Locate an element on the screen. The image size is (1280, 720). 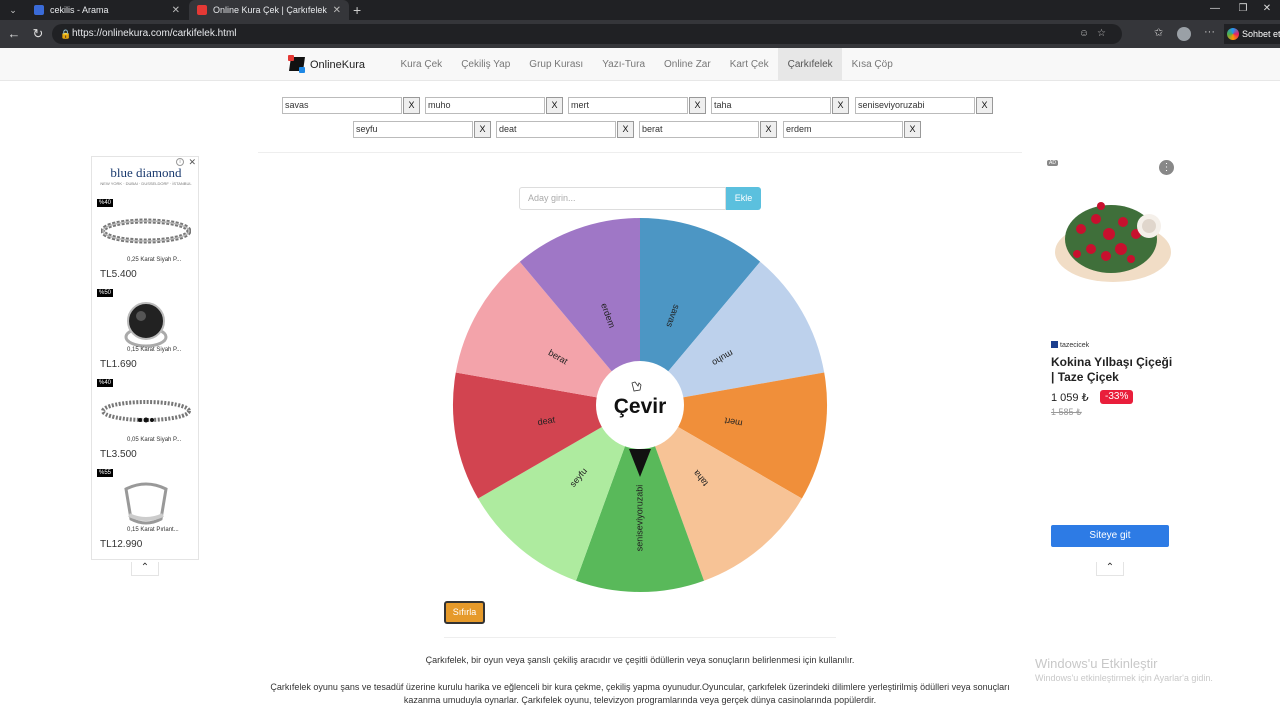
window-close-icon: ✕ is located at coordinates (1266, 10).